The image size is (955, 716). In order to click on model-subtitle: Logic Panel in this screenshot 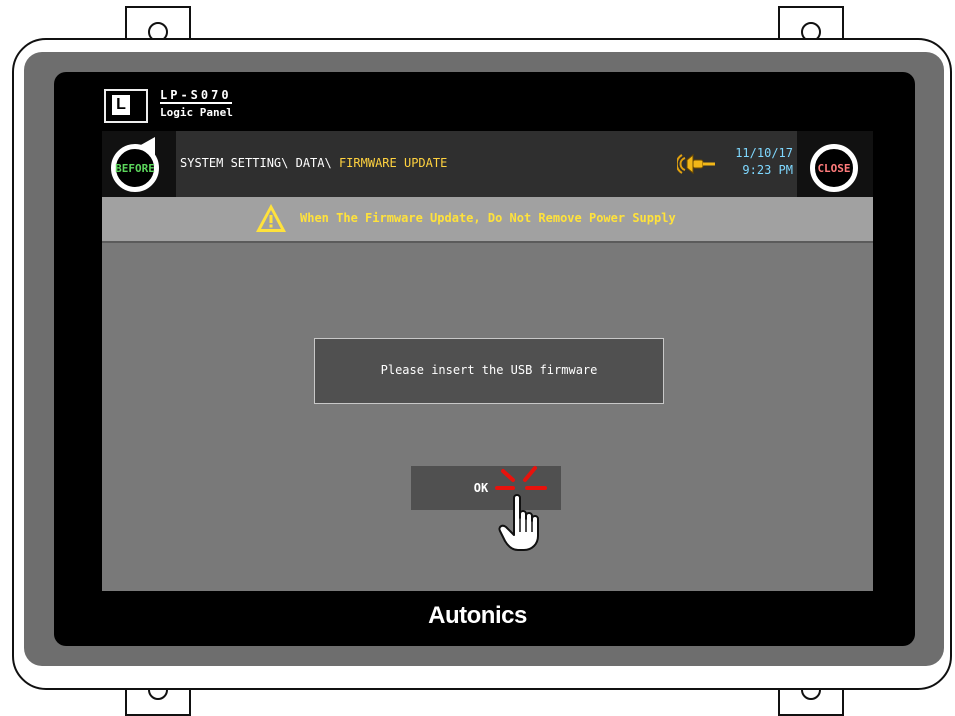, I will do `click(196, 112)`.